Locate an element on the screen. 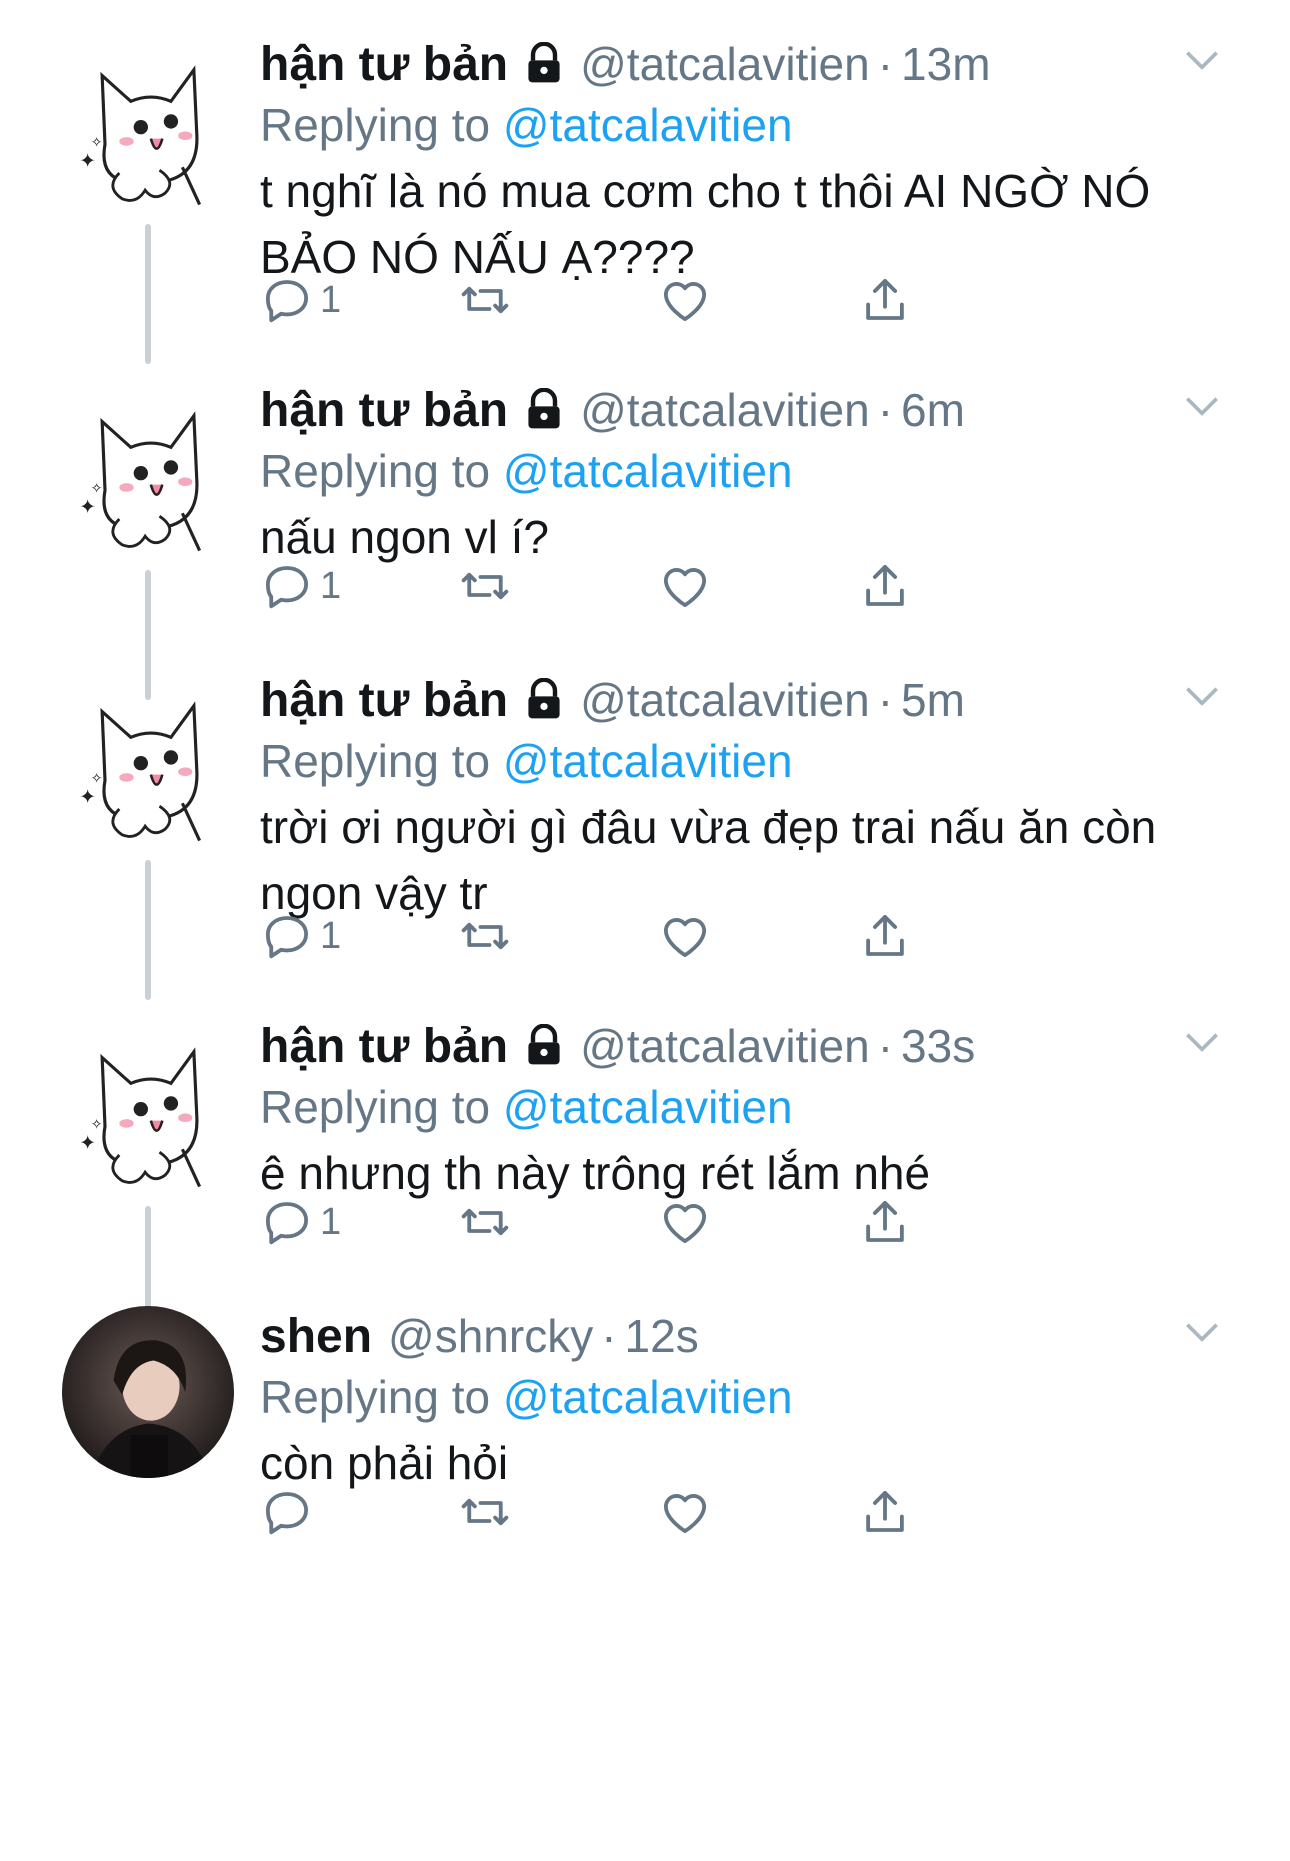 This screenshot has width=1290, height=1861. reply-button is located at coordinates (290, 1512).